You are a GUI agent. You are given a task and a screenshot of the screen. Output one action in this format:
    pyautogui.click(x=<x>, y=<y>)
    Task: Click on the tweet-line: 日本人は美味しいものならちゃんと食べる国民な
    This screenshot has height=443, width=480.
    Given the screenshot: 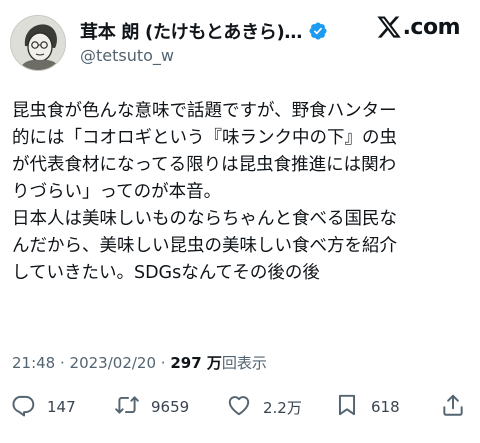 What is the action you would take?
    pyautogui.click(x=204, y=219)
    